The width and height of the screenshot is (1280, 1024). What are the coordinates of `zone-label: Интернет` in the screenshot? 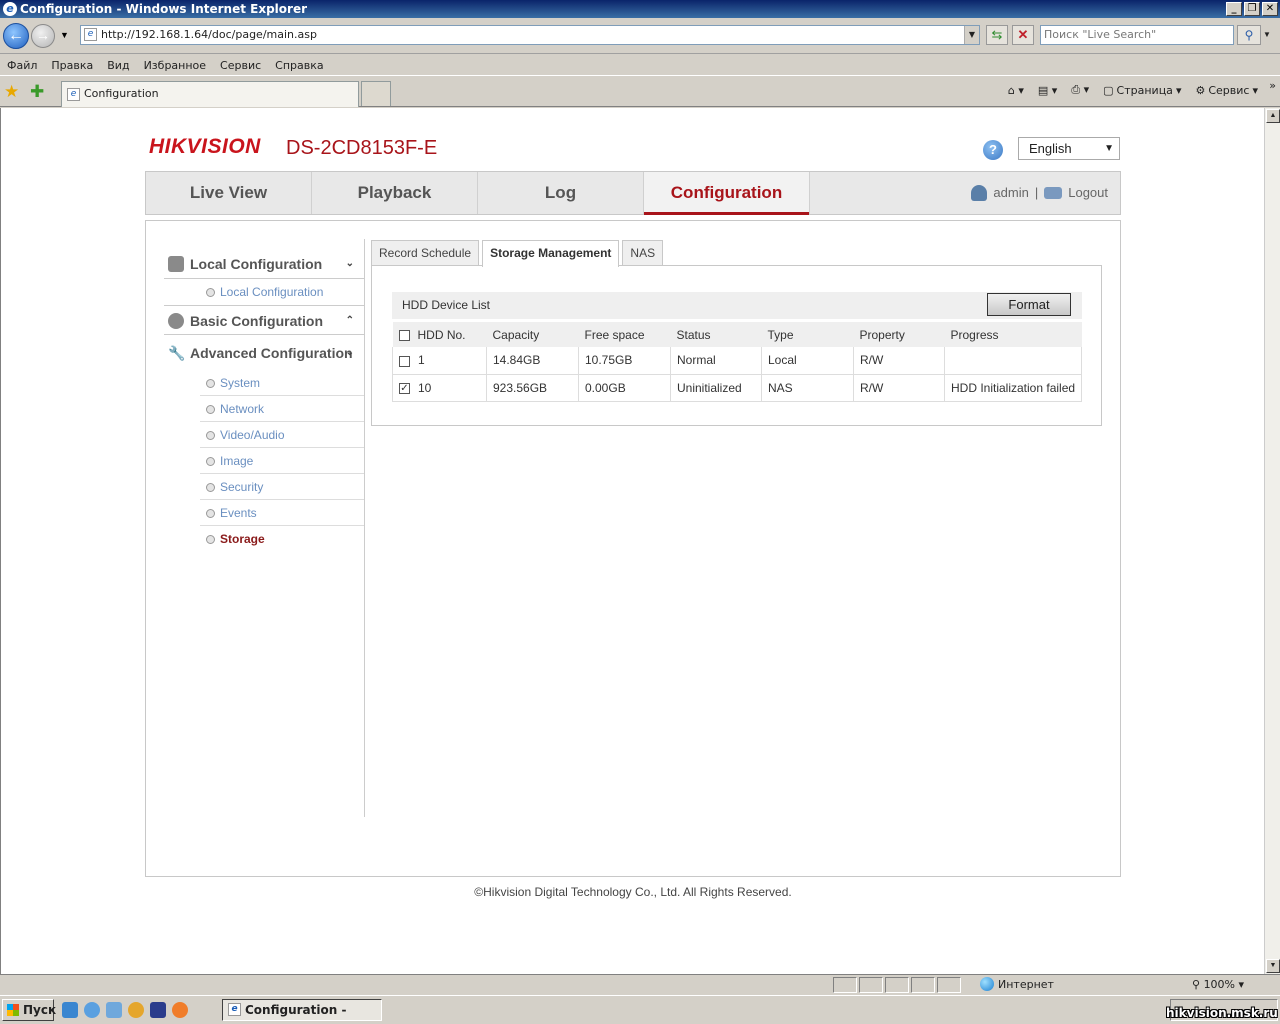 It's located at (1026, 984).